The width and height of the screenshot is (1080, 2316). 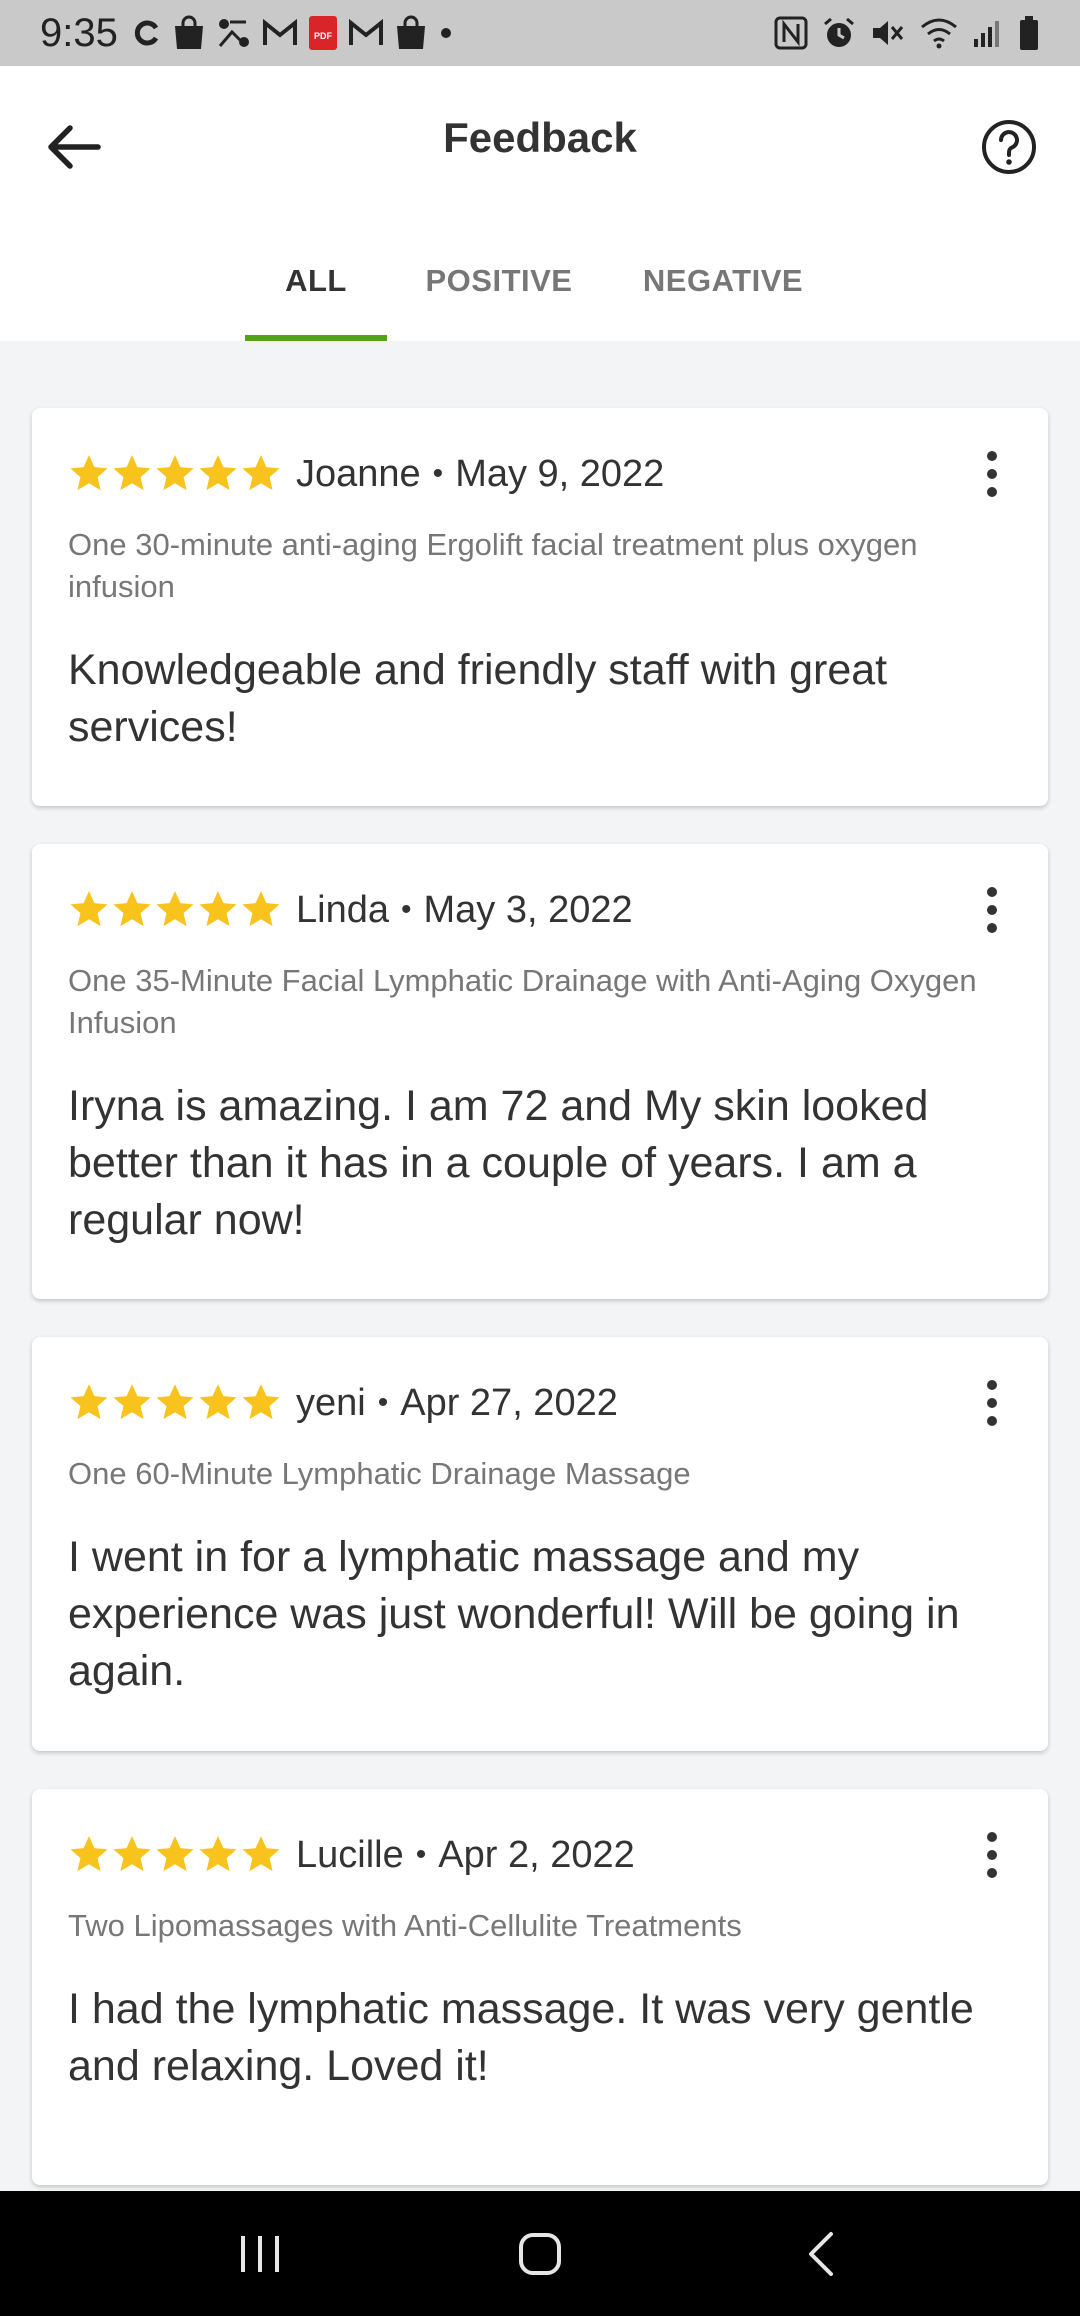 What do you see at coordinates (147, 33) in the screenshot?
I see `sync-icon` at bounding box center [147, 33].